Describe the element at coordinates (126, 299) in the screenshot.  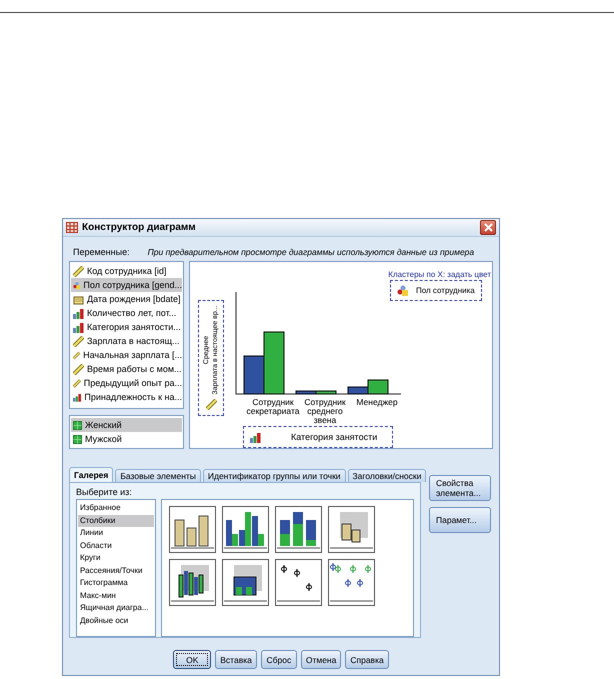
I see `variable-item: Дата рождения [bdate]` at that location.